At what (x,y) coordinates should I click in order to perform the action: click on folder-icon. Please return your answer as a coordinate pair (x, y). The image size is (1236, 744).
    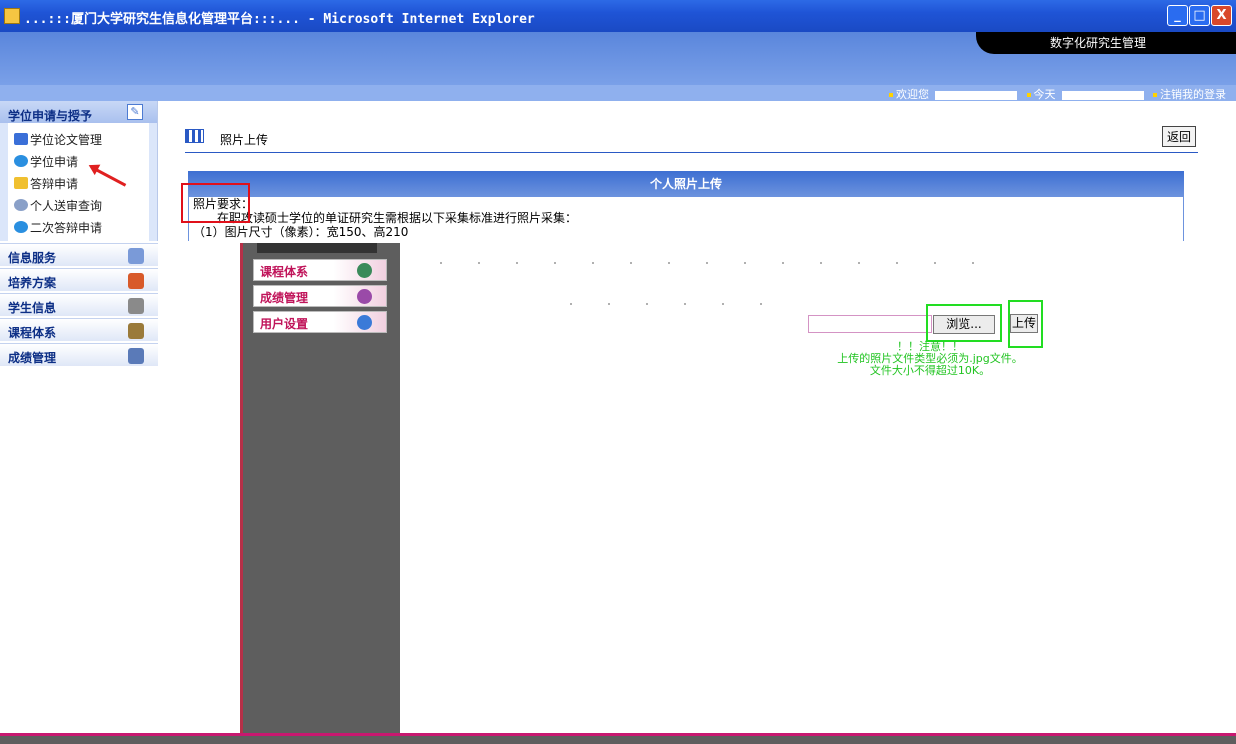
    Looking at the image, I should click on (21, 183).